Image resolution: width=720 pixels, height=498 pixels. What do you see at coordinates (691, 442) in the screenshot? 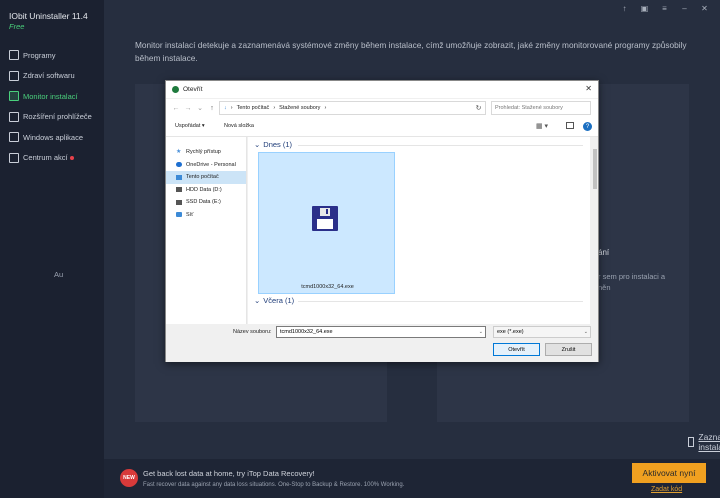
I see `document-icon` at bounding box center [691, 442].